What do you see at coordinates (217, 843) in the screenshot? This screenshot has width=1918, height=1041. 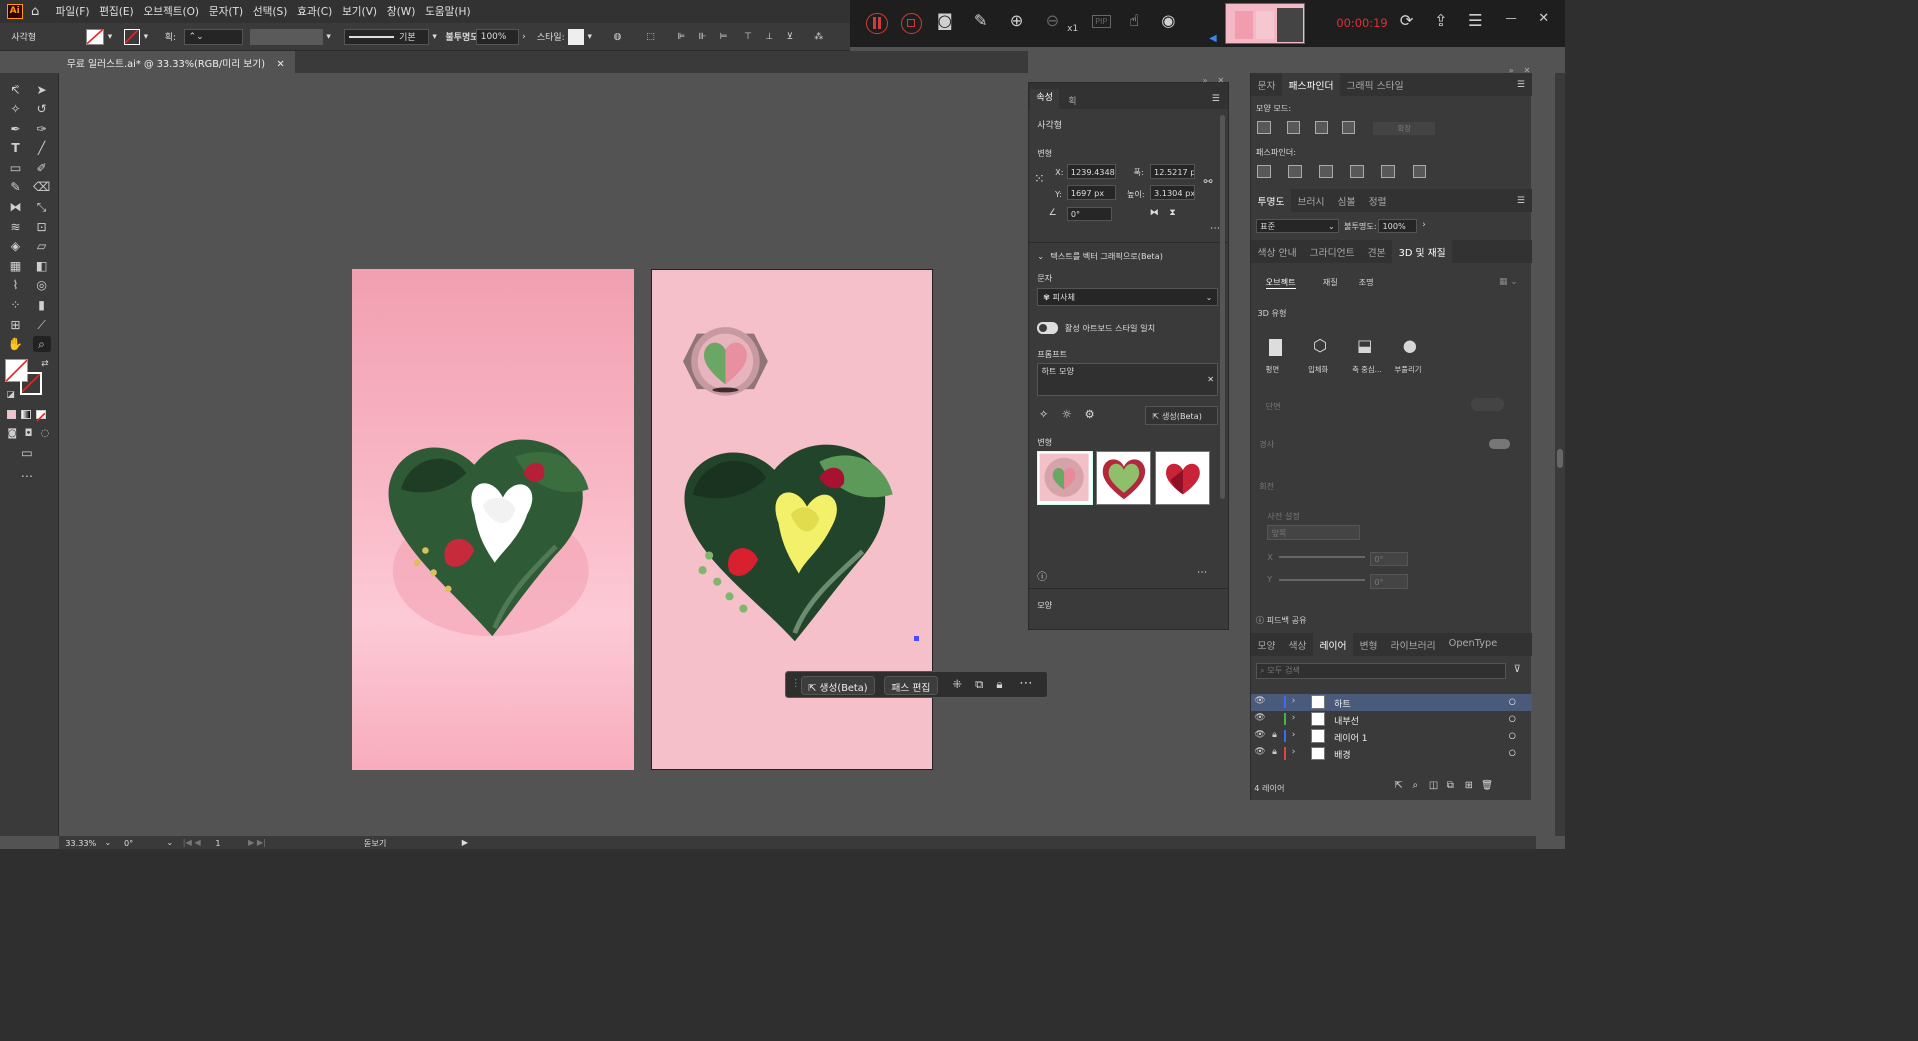 I see `artboard-number: 1` at bounding box center [217, 843].